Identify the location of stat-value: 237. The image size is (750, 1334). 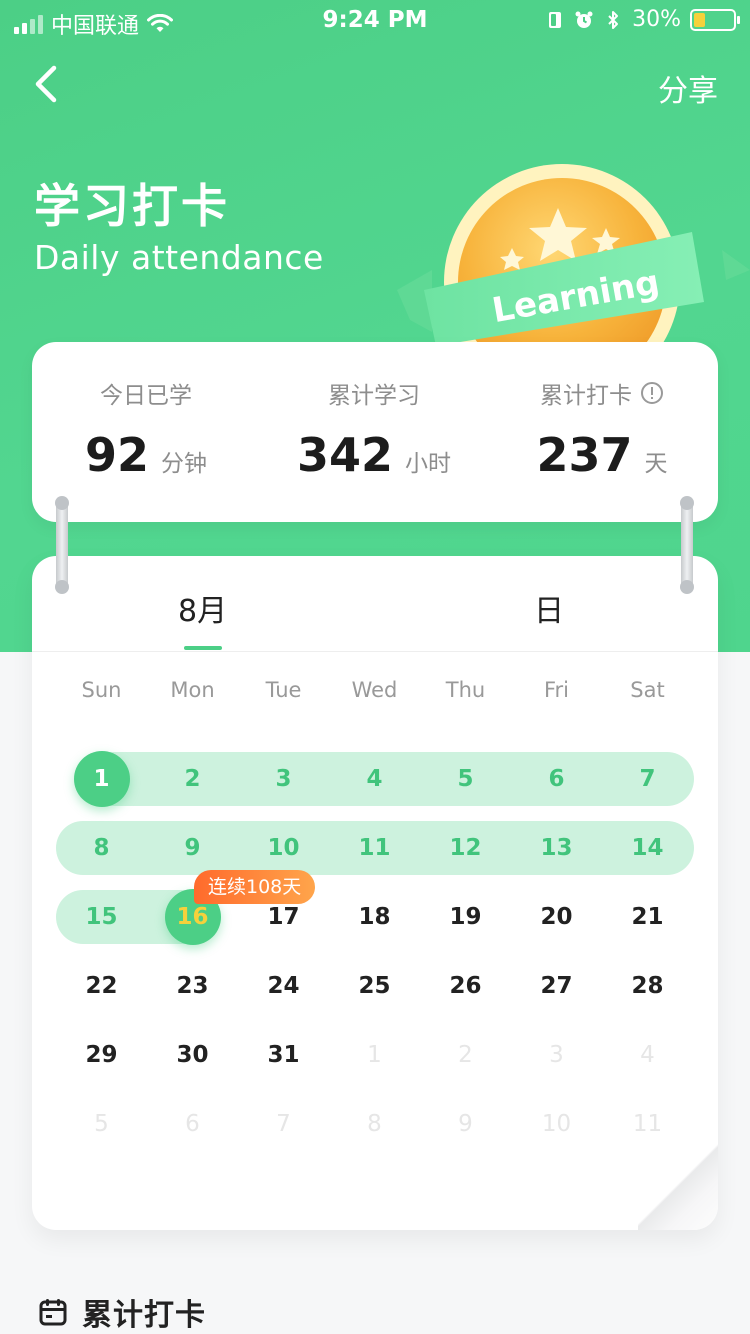
(584, 455).